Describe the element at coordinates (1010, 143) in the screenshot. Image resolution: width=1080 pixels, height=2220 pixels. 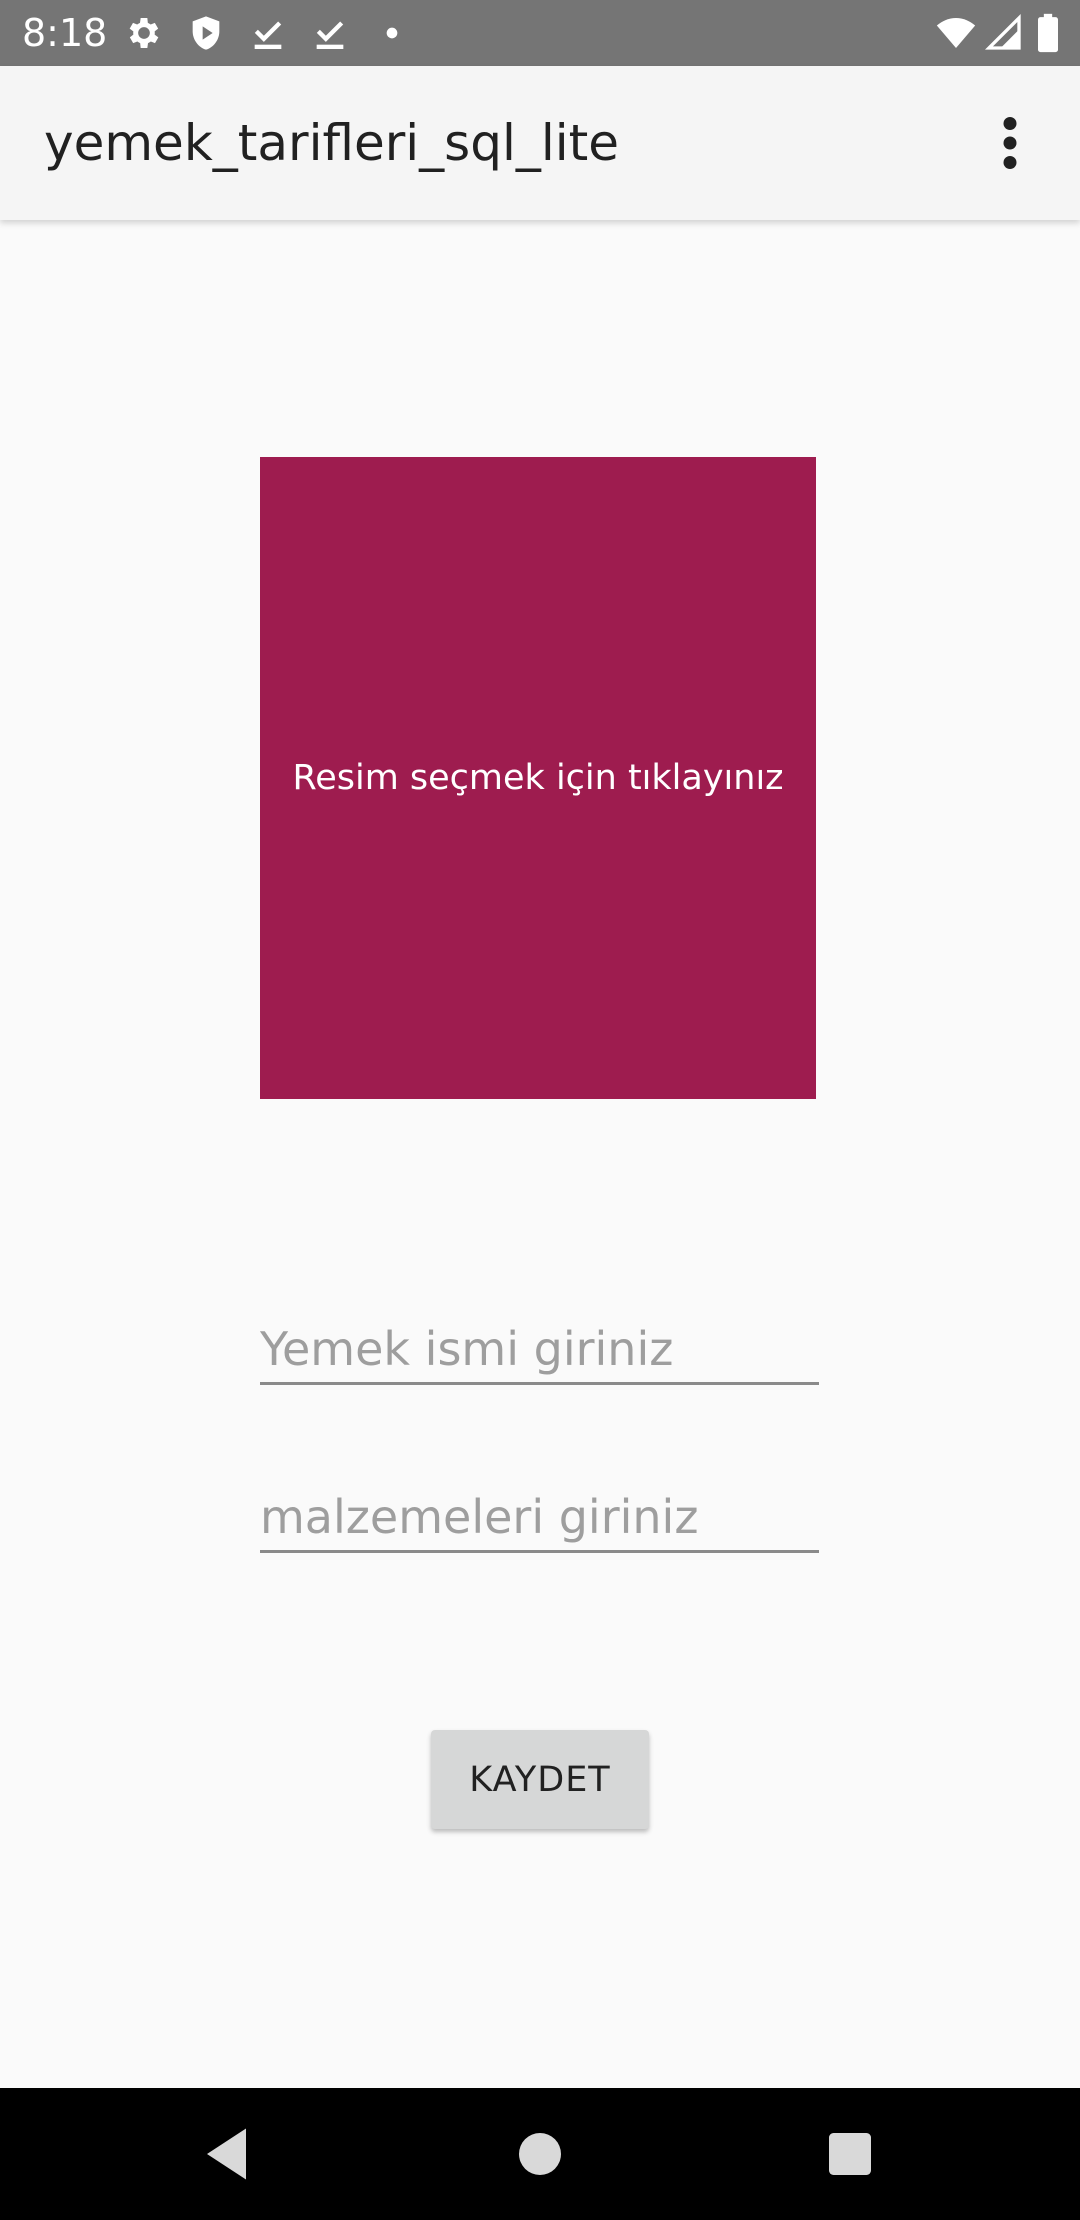
I see `more-vertical-icon` at that location.